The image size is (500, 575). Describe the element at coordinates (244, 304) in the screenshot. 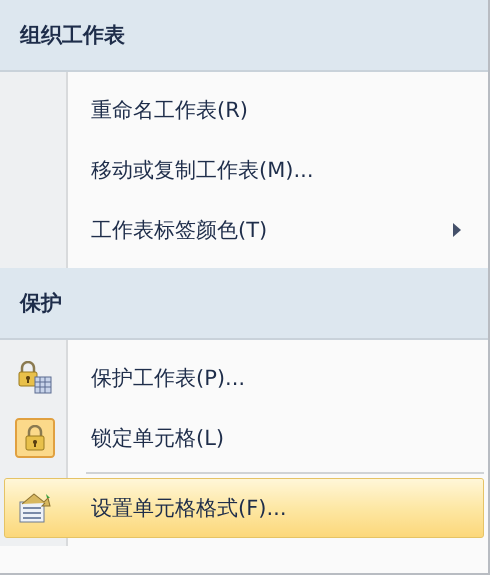

I see `section-header: 保护` at that location.